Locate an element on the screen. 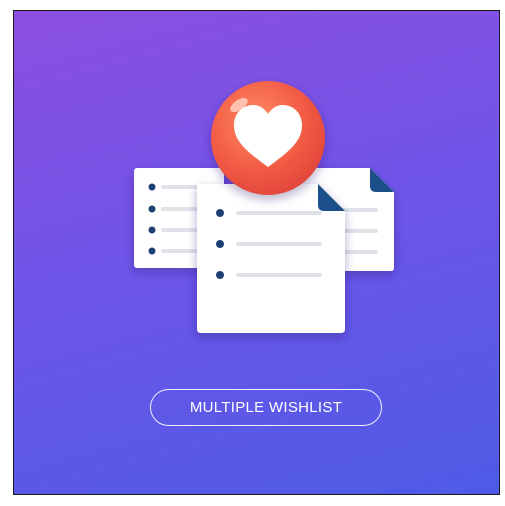  heart-icon is located at coordinates (268, 138).